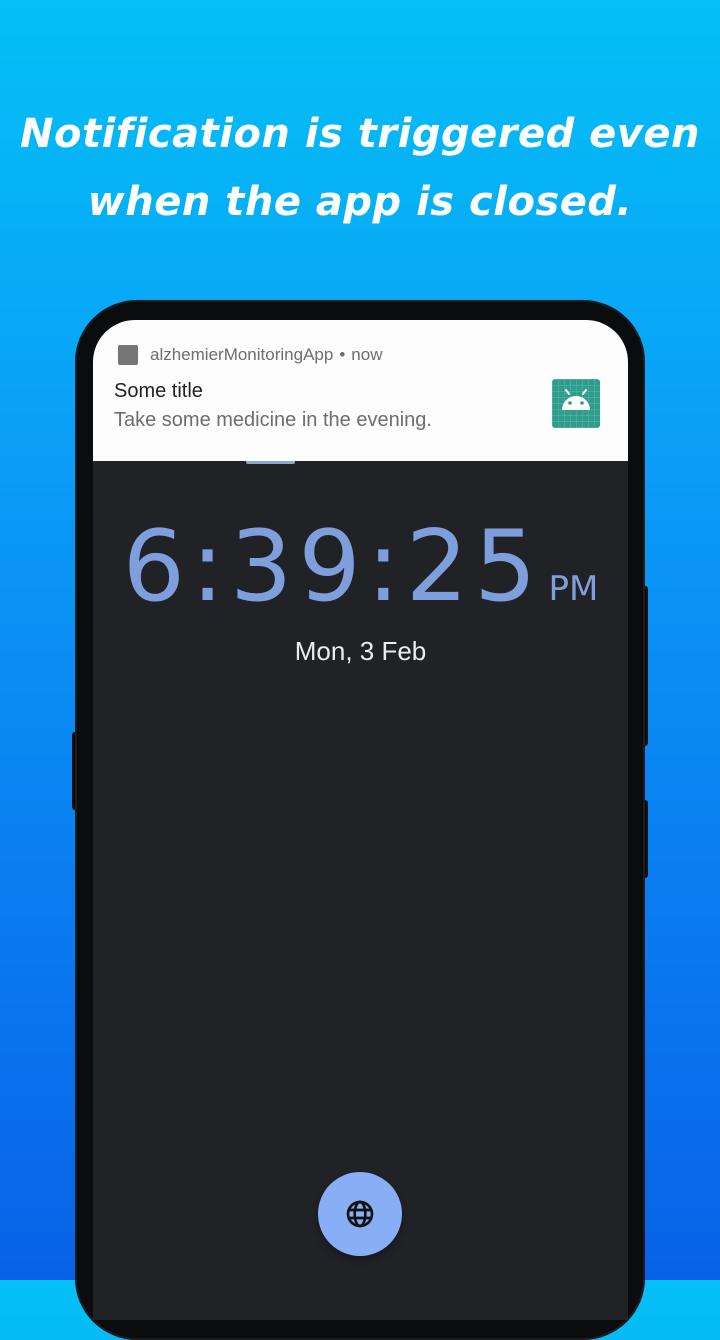  Describe the element at coordinates (573, 589) in the screenshot. I see `clock-ampm: PM` at that location.